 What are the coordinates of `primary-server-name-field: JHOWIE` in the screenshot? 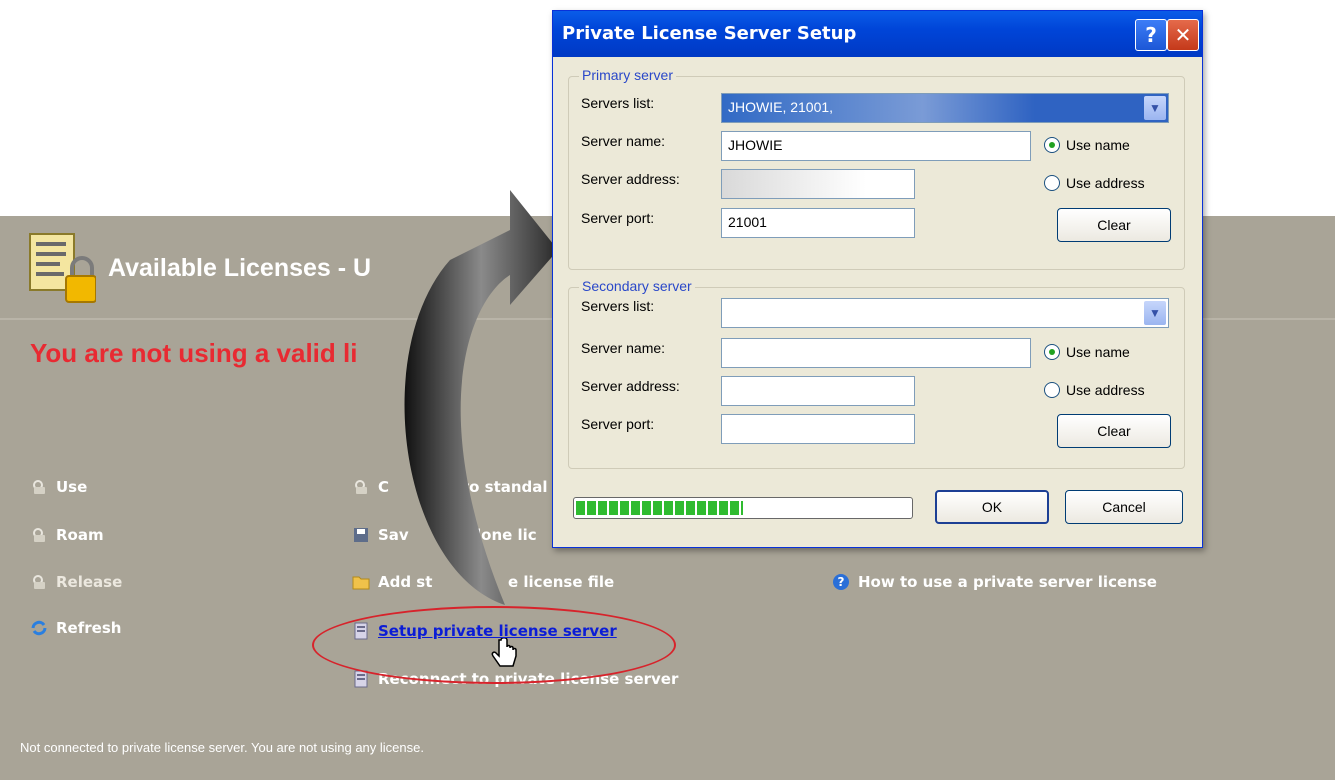 It's located at (876, 146).